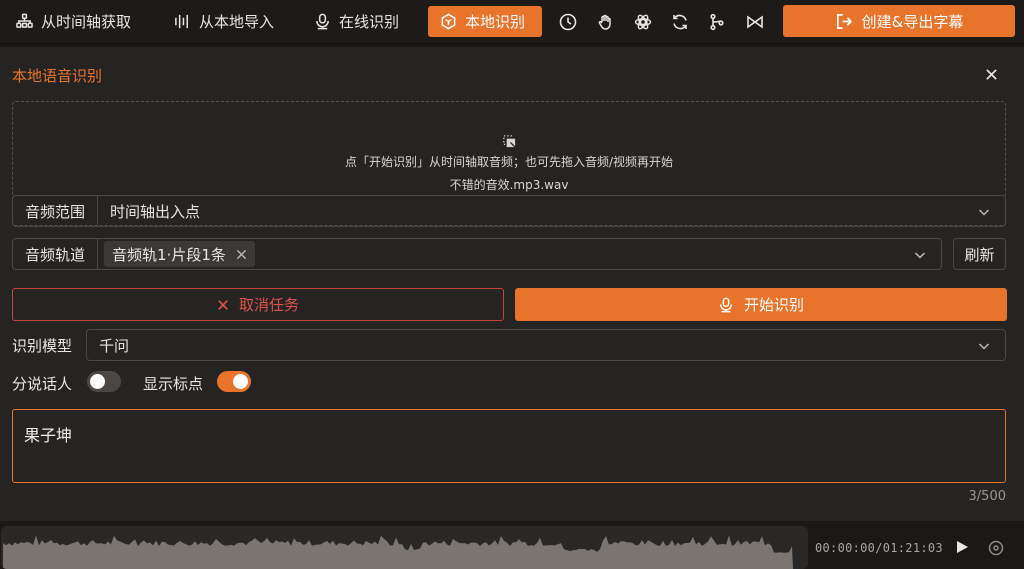  I want to click on branch-icon, so click(717, 22).